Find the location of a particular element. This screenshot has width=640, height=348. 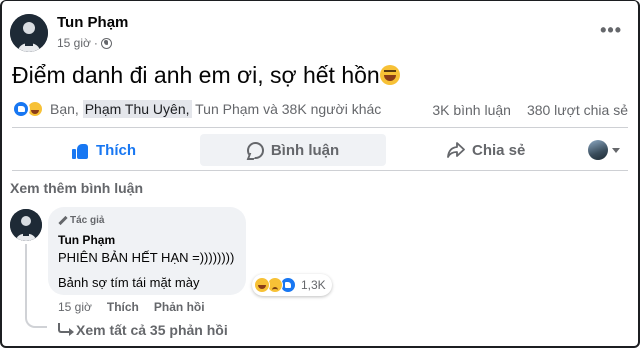

see-more-comments-link: Xem thêm bình luận is located at coordinates (76, 188).